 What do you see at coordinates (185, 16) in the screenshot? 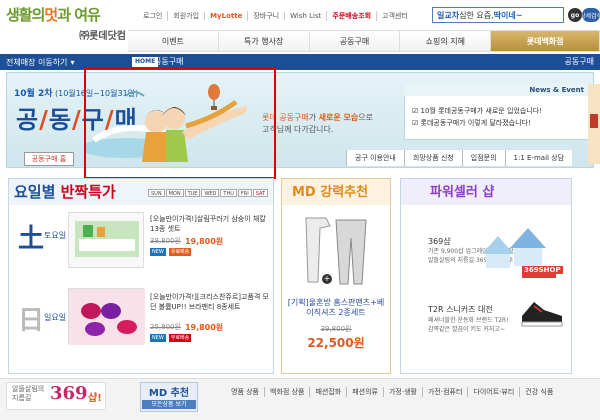
I see `join-link: 회원가입` at bounding box center [185, 16].